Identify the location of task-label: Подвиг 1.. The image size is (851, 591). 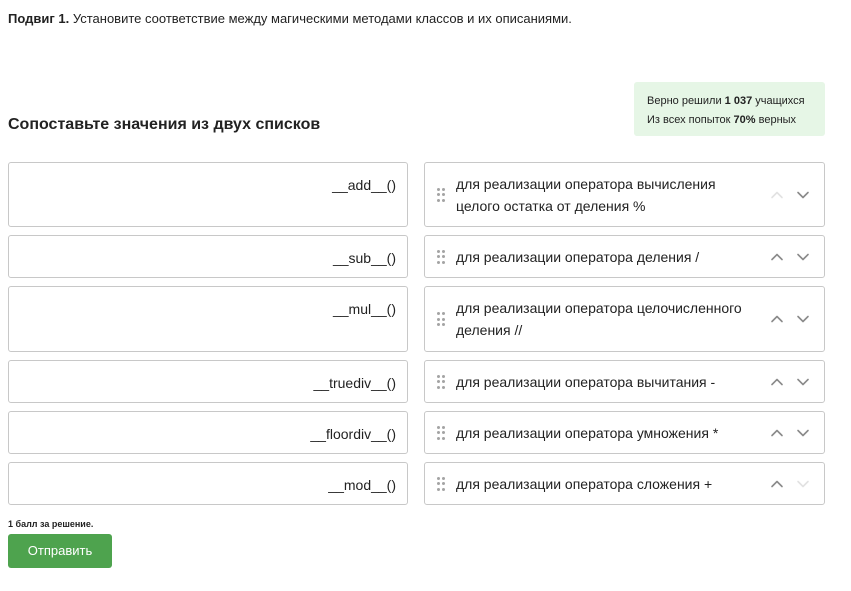
(39, 18).